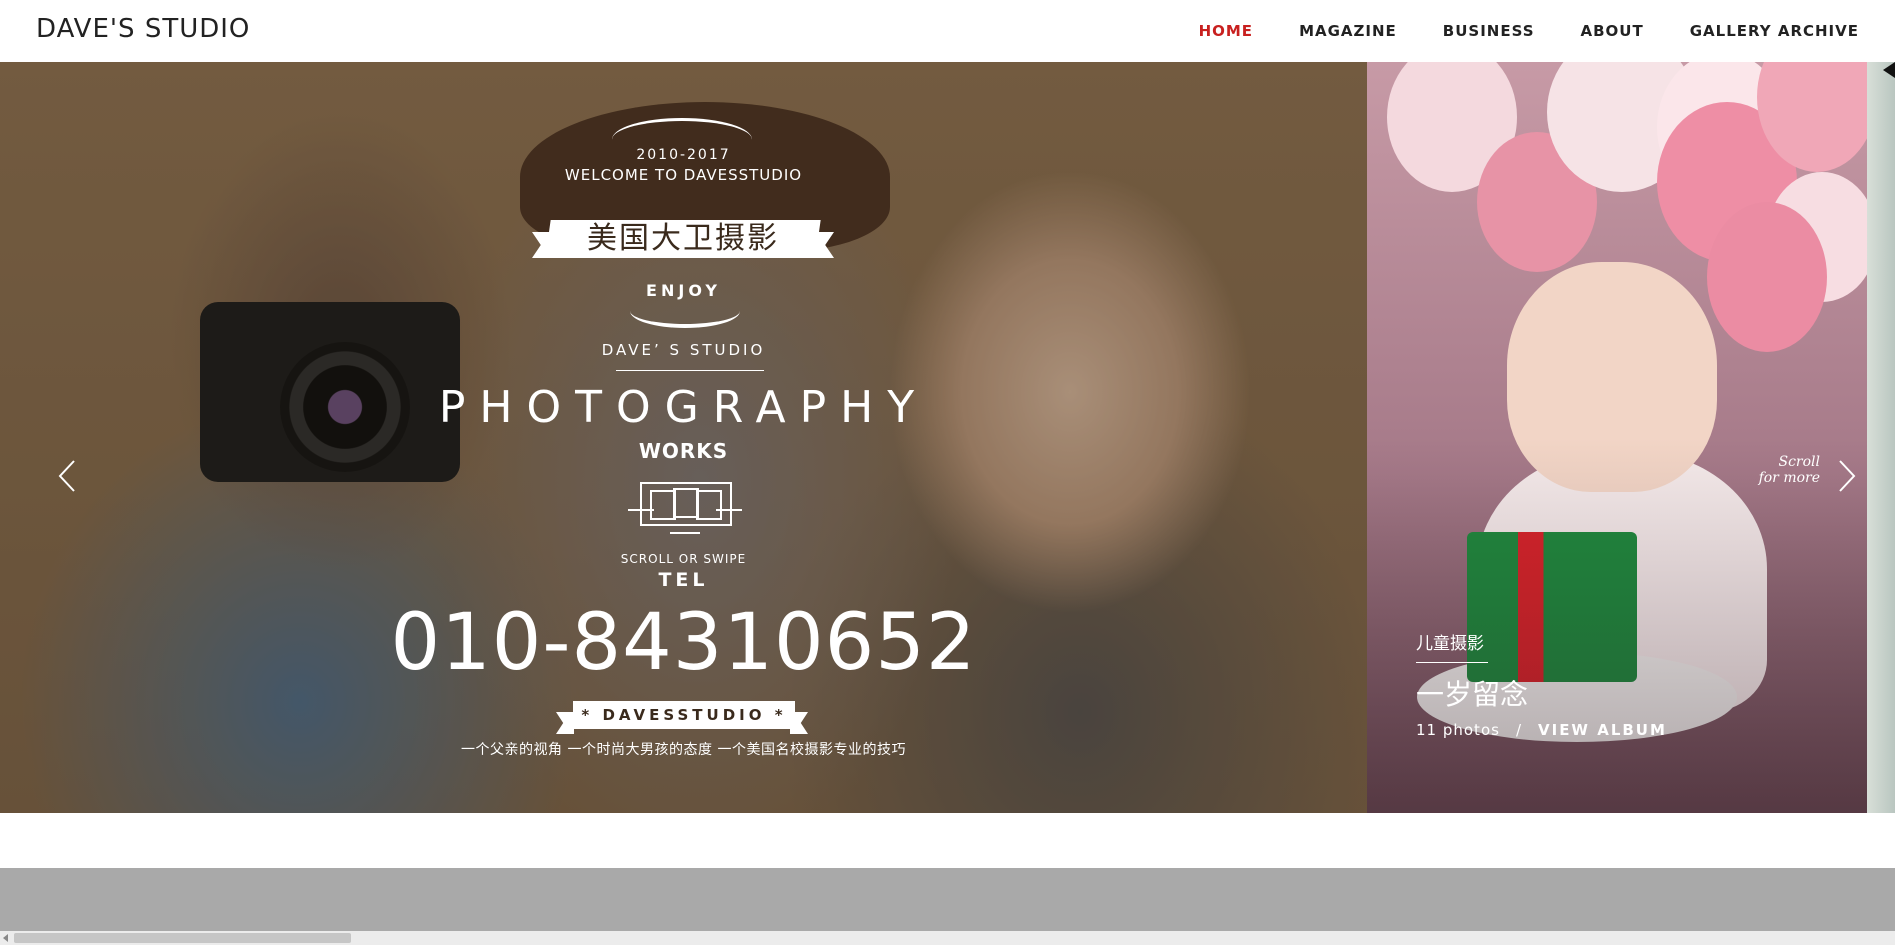  I want to click on divider, so click(690, 370).